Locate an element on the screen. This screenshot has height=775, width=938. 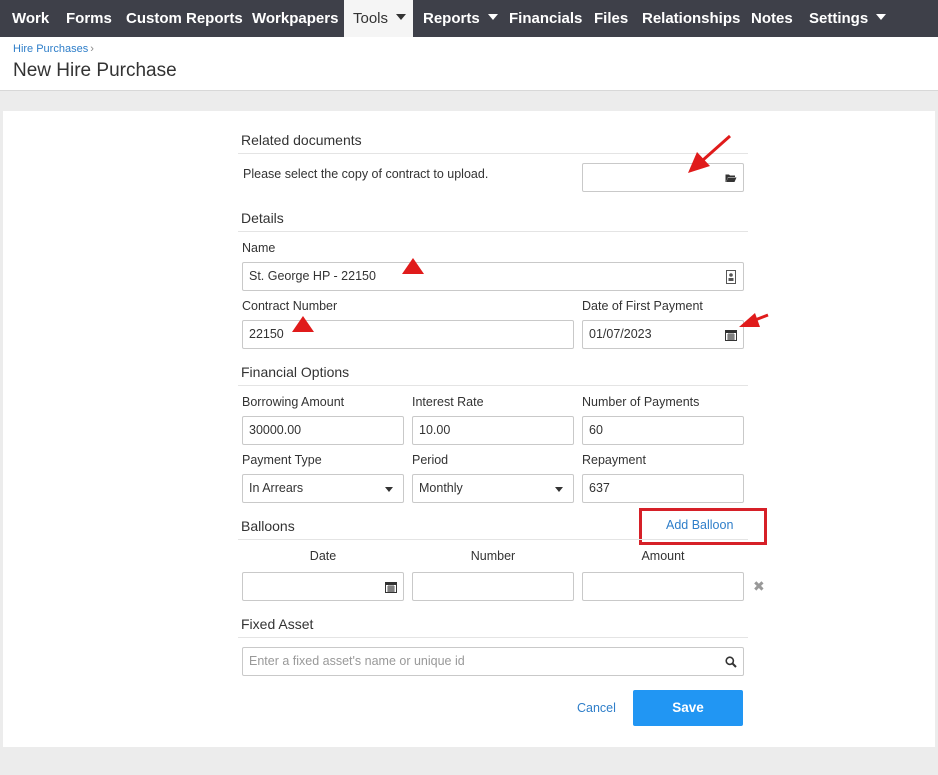
nav-settings-label: Settings is located at coordinates (839, 18).